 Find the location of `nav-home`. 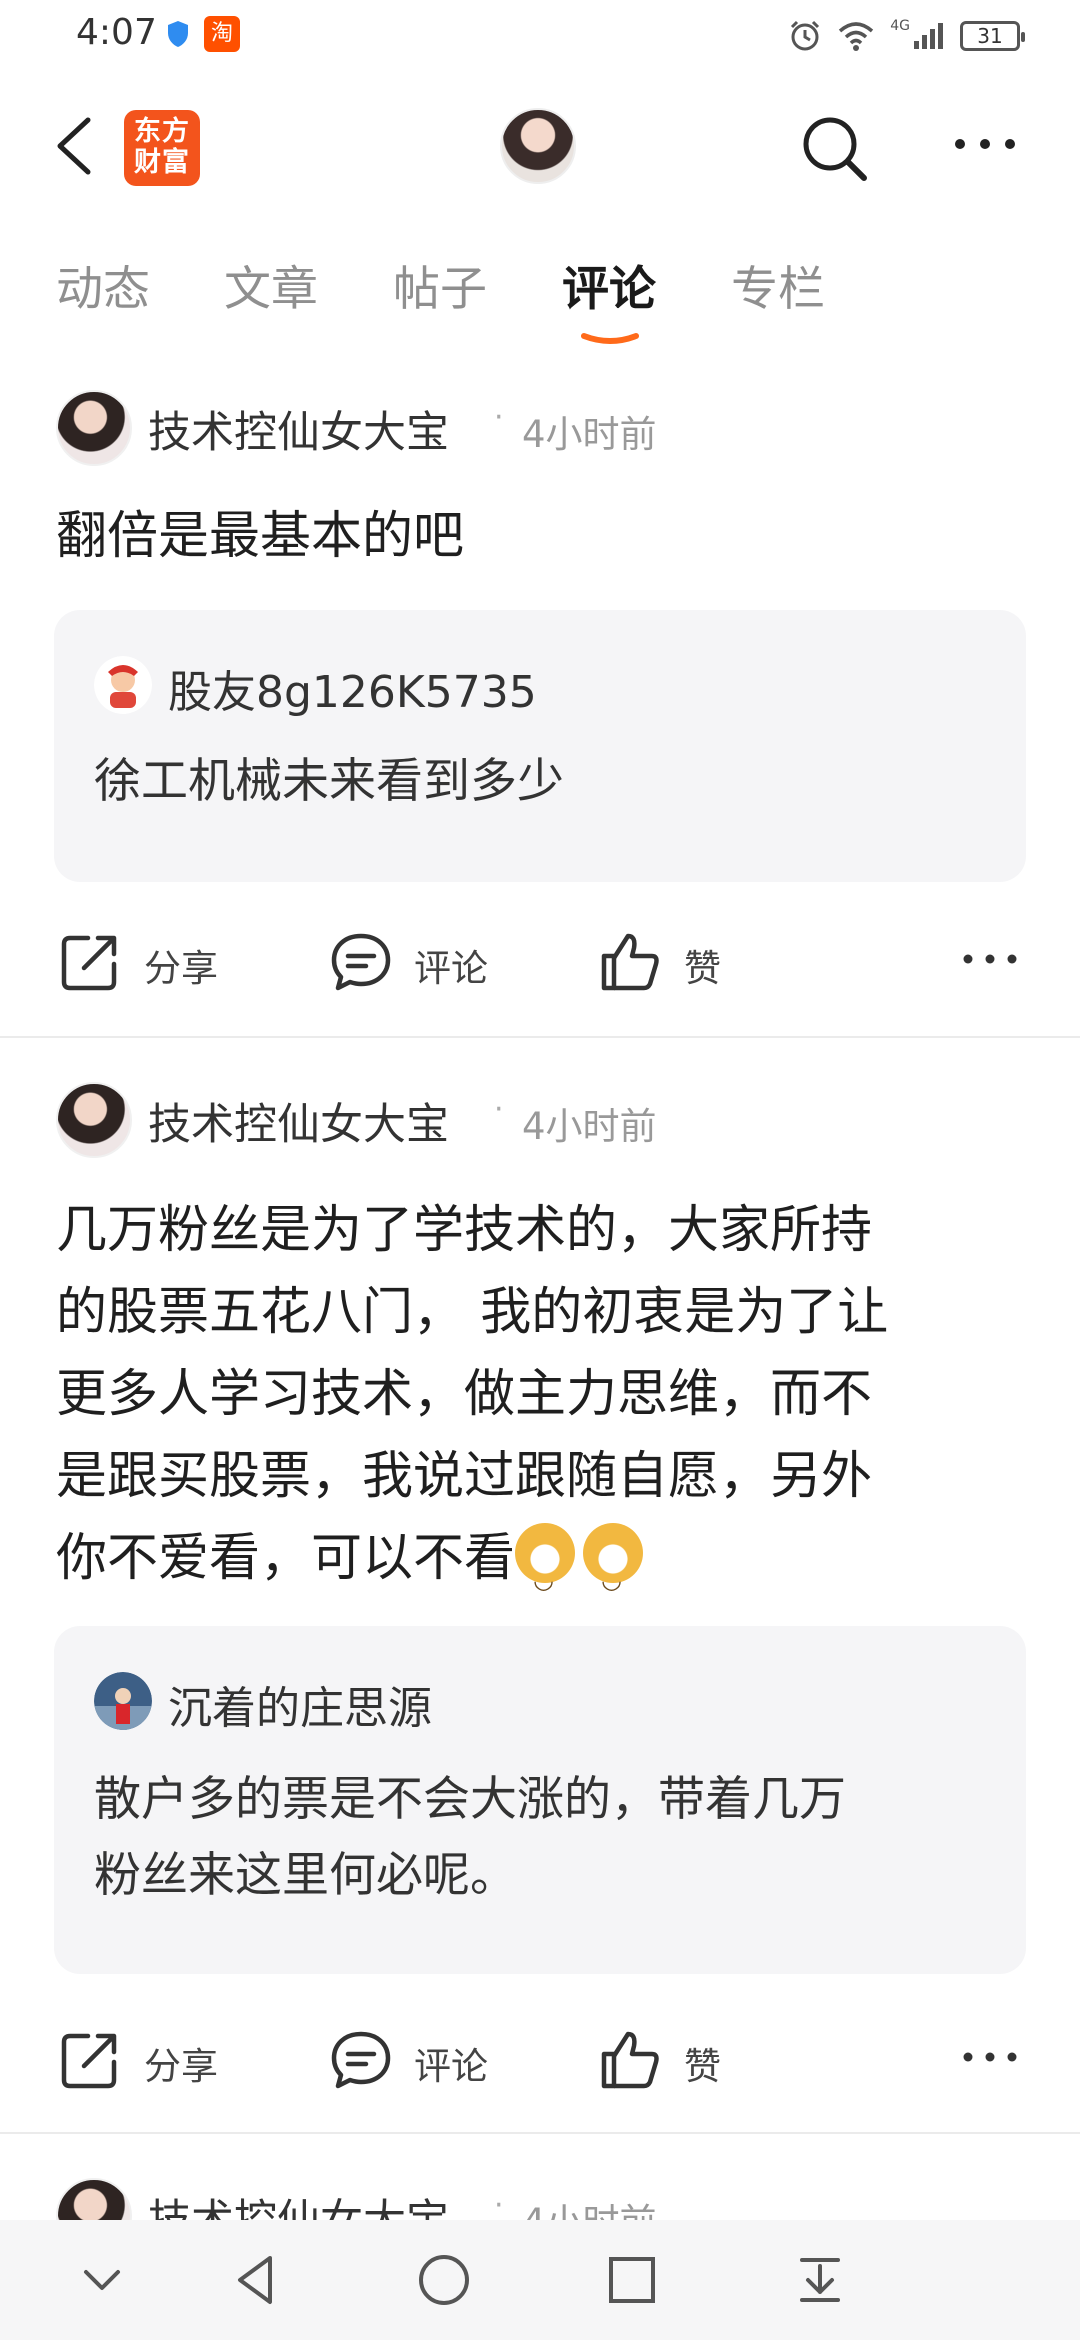

nav-home is located at coordinates (444, 2280).